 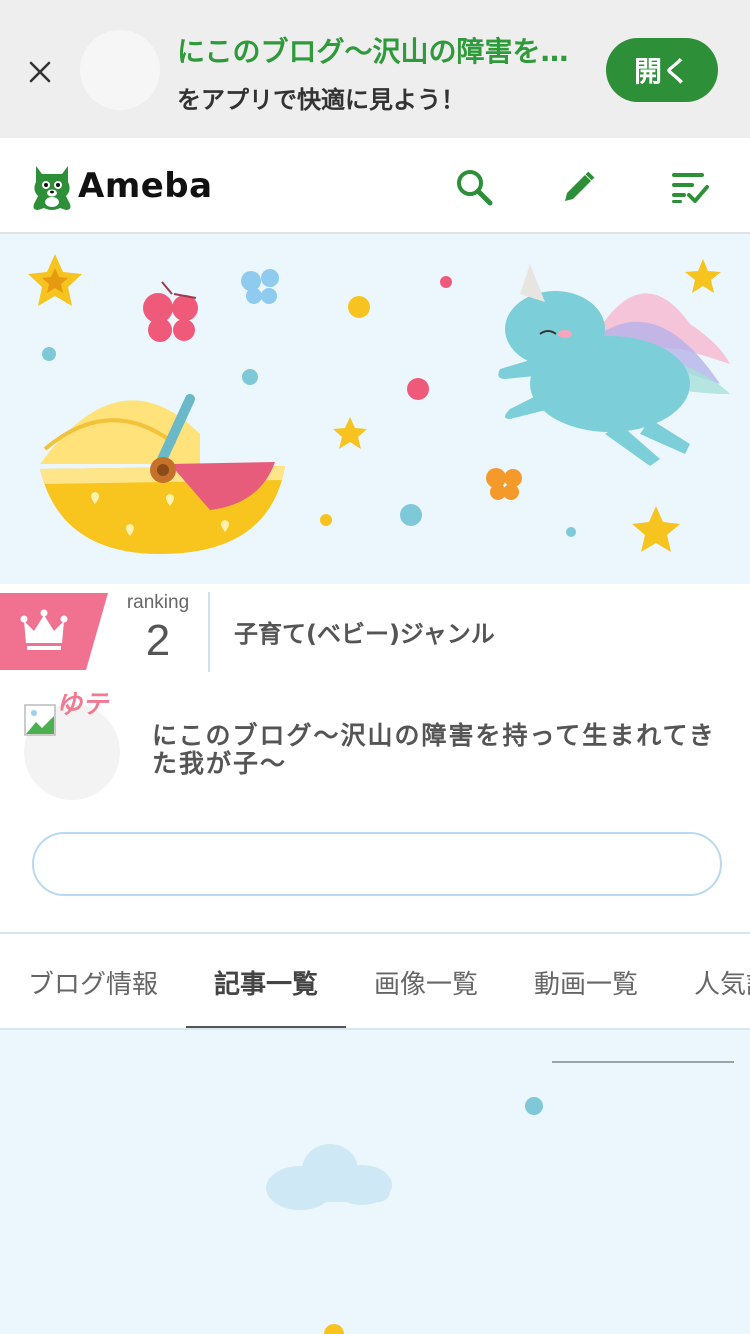 I want to click on ranking-genre: 子育て(ベビー)ジャンル, so click(x=364, y=634).